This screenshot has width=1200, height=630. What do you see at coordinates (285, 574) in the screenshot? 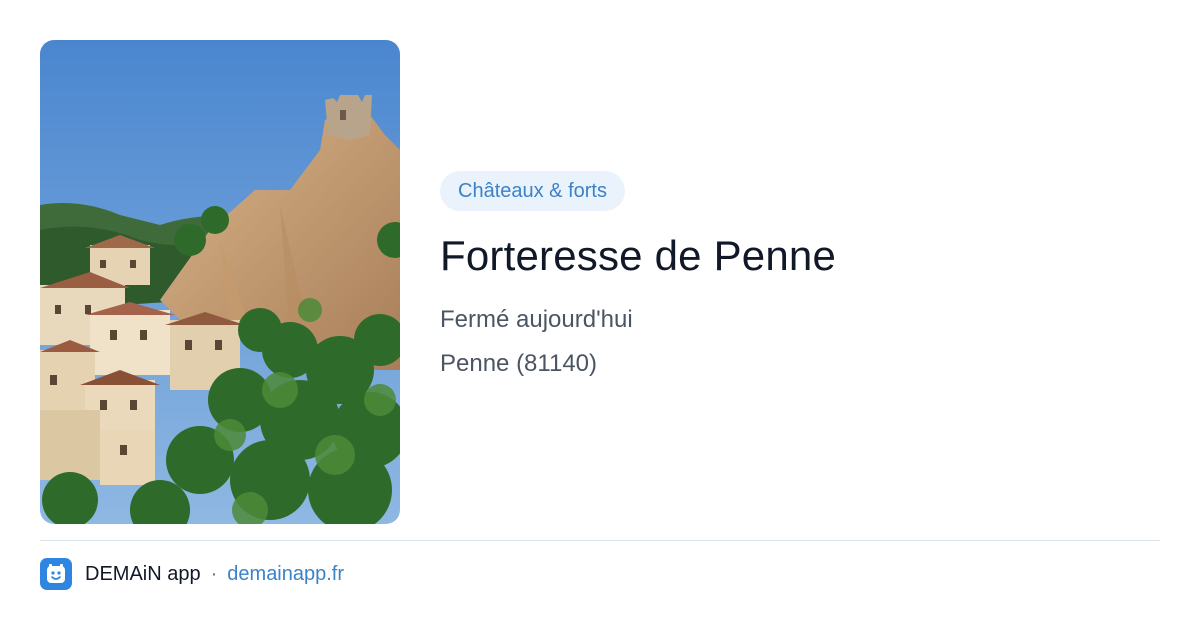
I see `app-domain-link: demainapp.fr` at bounding box center [285, 574].